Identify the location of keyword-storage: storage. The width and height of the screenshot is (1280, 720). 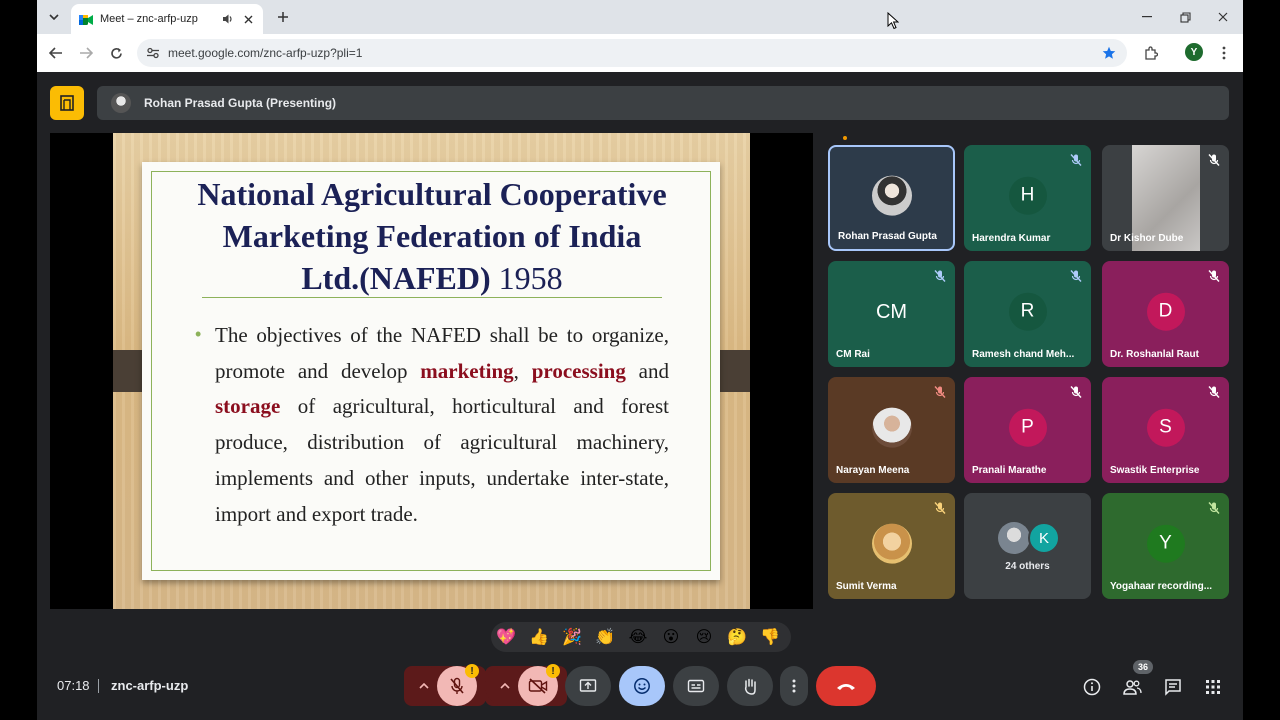
(248, 406).